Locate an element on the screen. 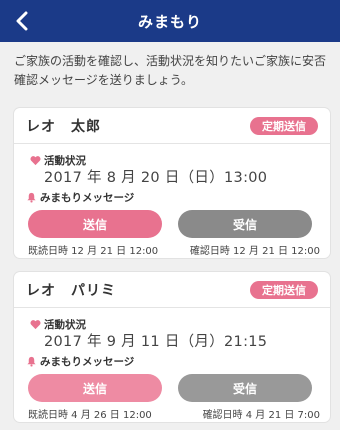 This screenshot has width=340, height=430. card-header: レオ パリミ 定期送信 is located at coordinates (172, 290).